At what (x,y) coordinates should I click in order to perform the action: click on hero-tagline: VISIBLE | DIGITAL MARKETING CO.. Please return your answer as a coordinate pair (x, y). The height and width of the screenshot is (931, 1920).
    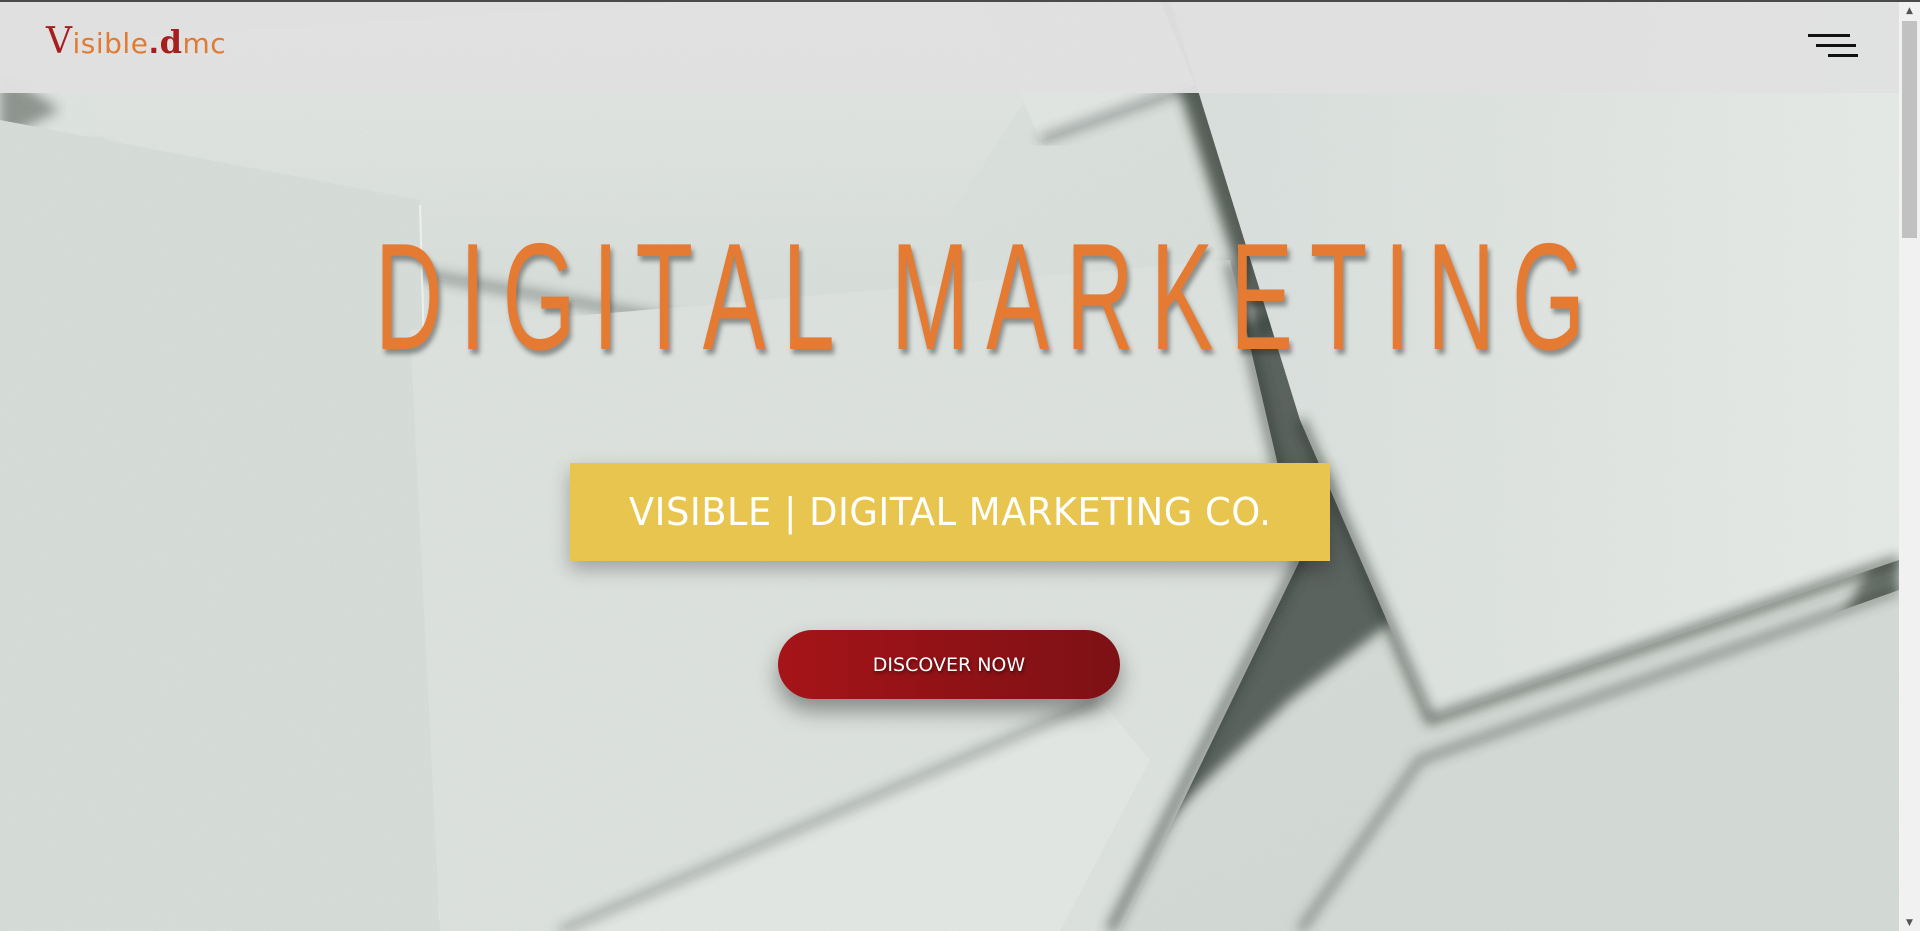
    Looking at the image, I should click on (950, 512).